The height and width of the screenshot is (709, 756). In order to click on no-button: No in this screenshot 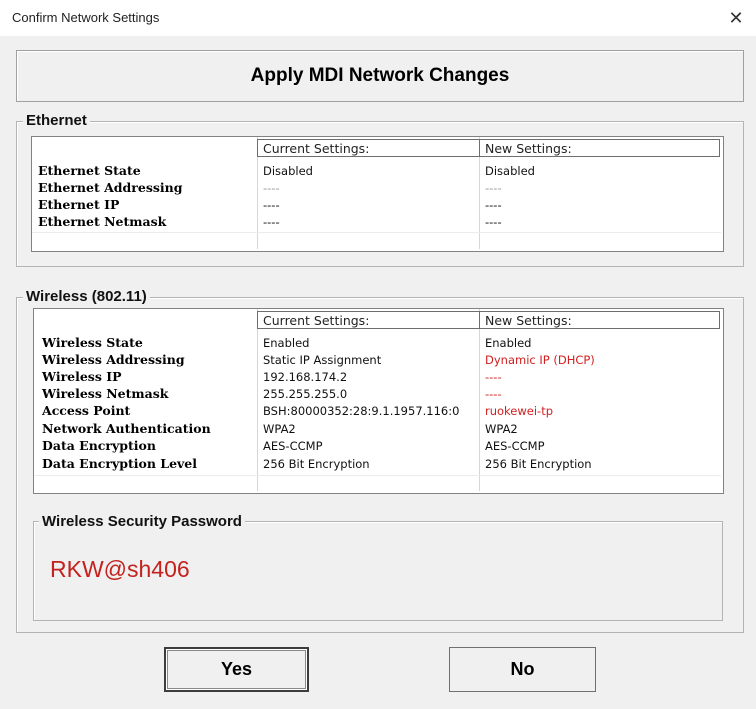, I will do `click(522, 669)`.